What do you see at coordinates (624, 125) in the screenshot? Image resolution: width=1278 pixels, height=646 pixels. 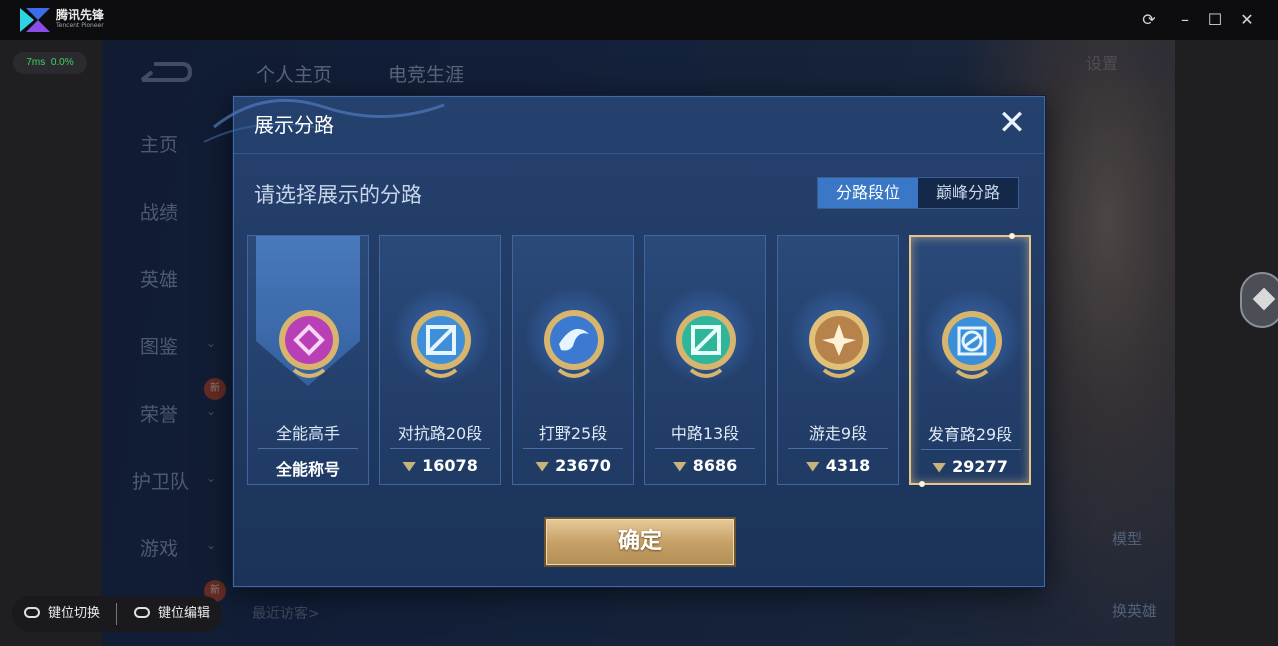 I see `dialog-header: 展示分路 ✕` at bounding box center [624, 125].